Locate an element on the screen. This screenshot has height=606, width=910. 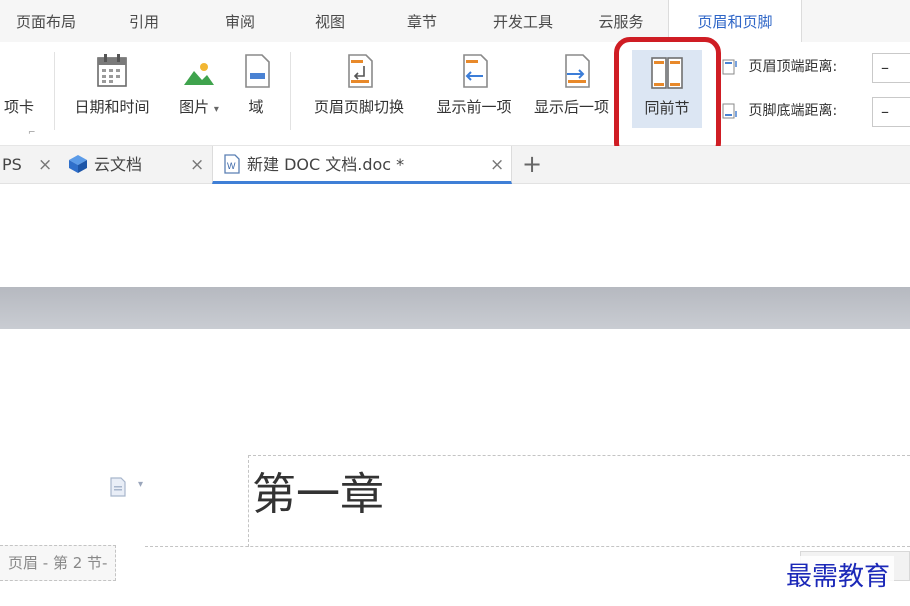
show-previous-label: 显示前一项 is located at coordinates (474, 107).